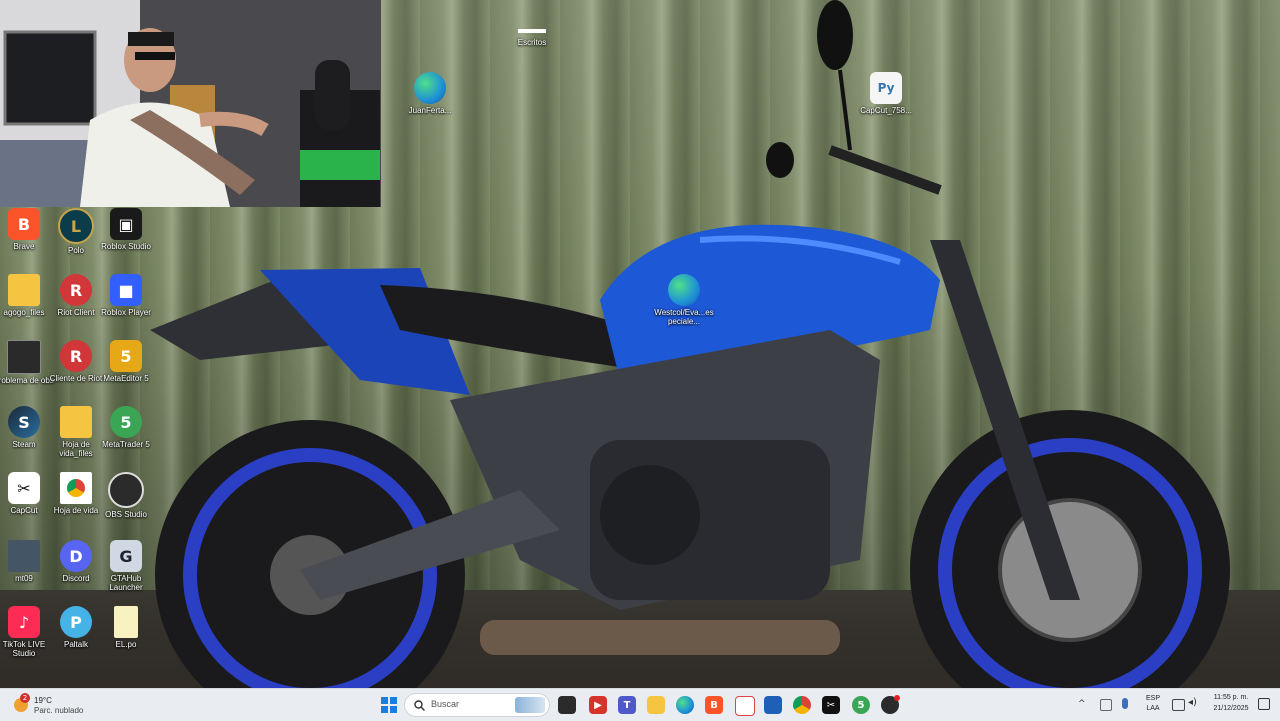 The image size is (1280, 721). I want to click on tray-app-icon, so click(1106, 705).